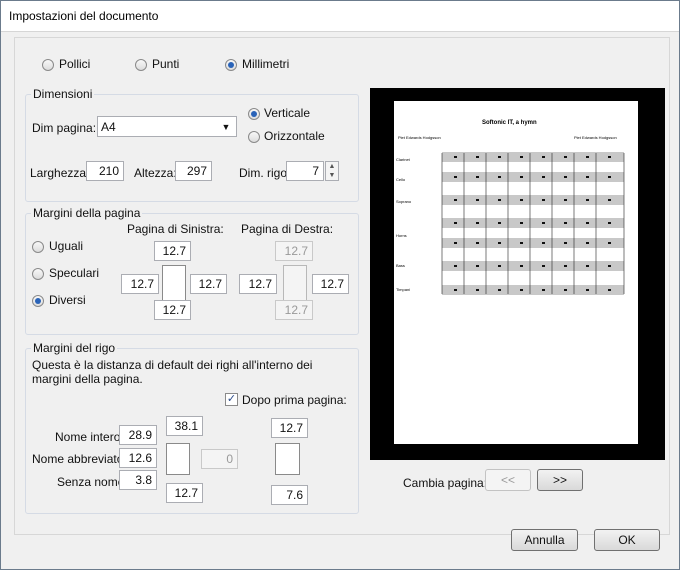 The width and height of the screenshot is (680, 570). Describe the element at coordinates (254, 114) in the screenshot. I see `radio-portrait` at that location.